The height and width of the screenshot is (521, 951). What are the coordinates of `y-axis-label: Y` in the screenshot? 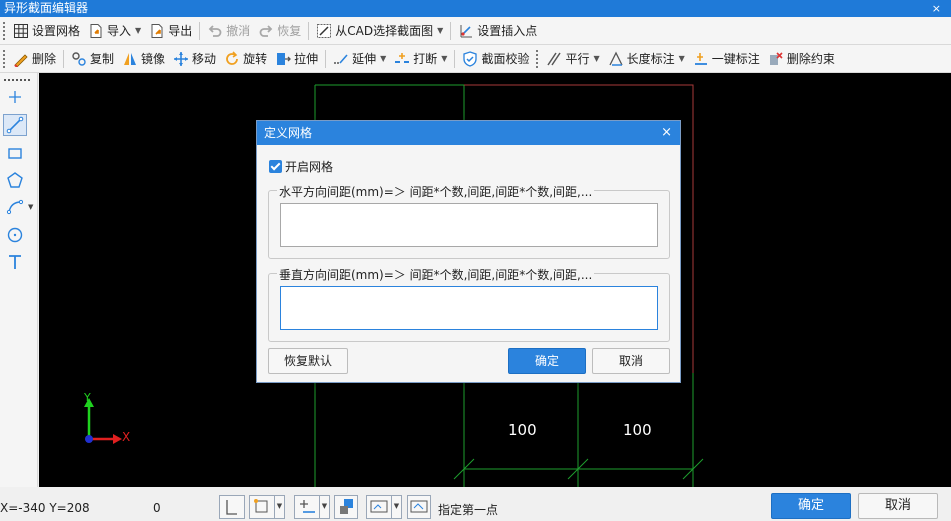 It's located at (87, 397).